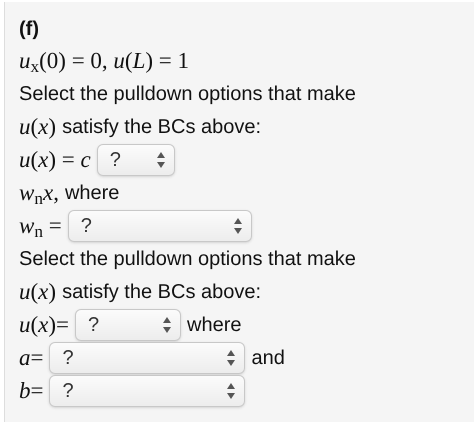 The width and height of the screenshot is (474, 424). Describe the element at coordinates (44, 324) in the screenshot. I see `math-expression: u(x)=` at that location.